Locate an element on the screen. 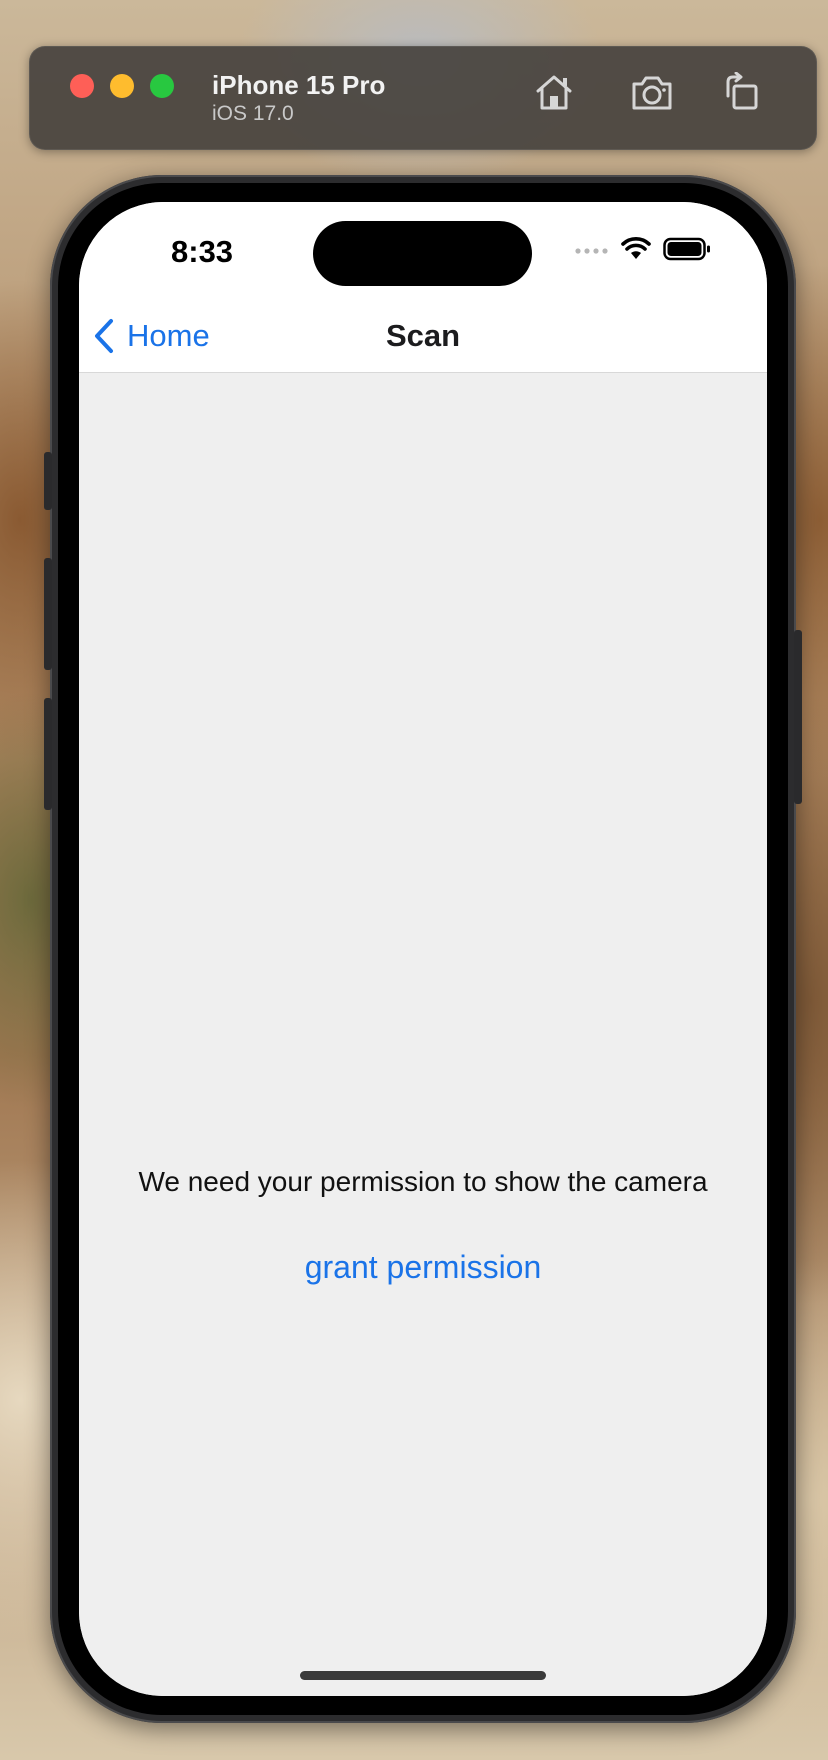 The width and height of the screenshot is (828, 1760). wifi-icon is located at coordinates (636, 251).